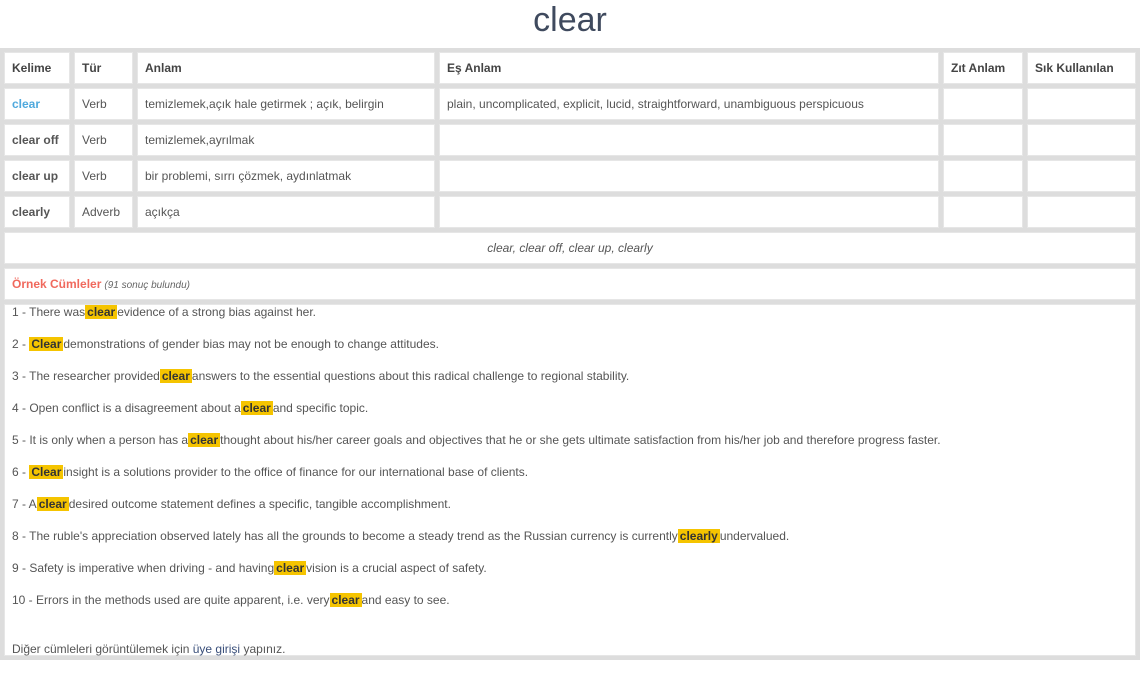 This screenshot has height=686, width=1140. What do you see at coordinates (405, 600) in the screenshot?
I see `sentence-text: and easy to see.` at bounding box center [405, 600].